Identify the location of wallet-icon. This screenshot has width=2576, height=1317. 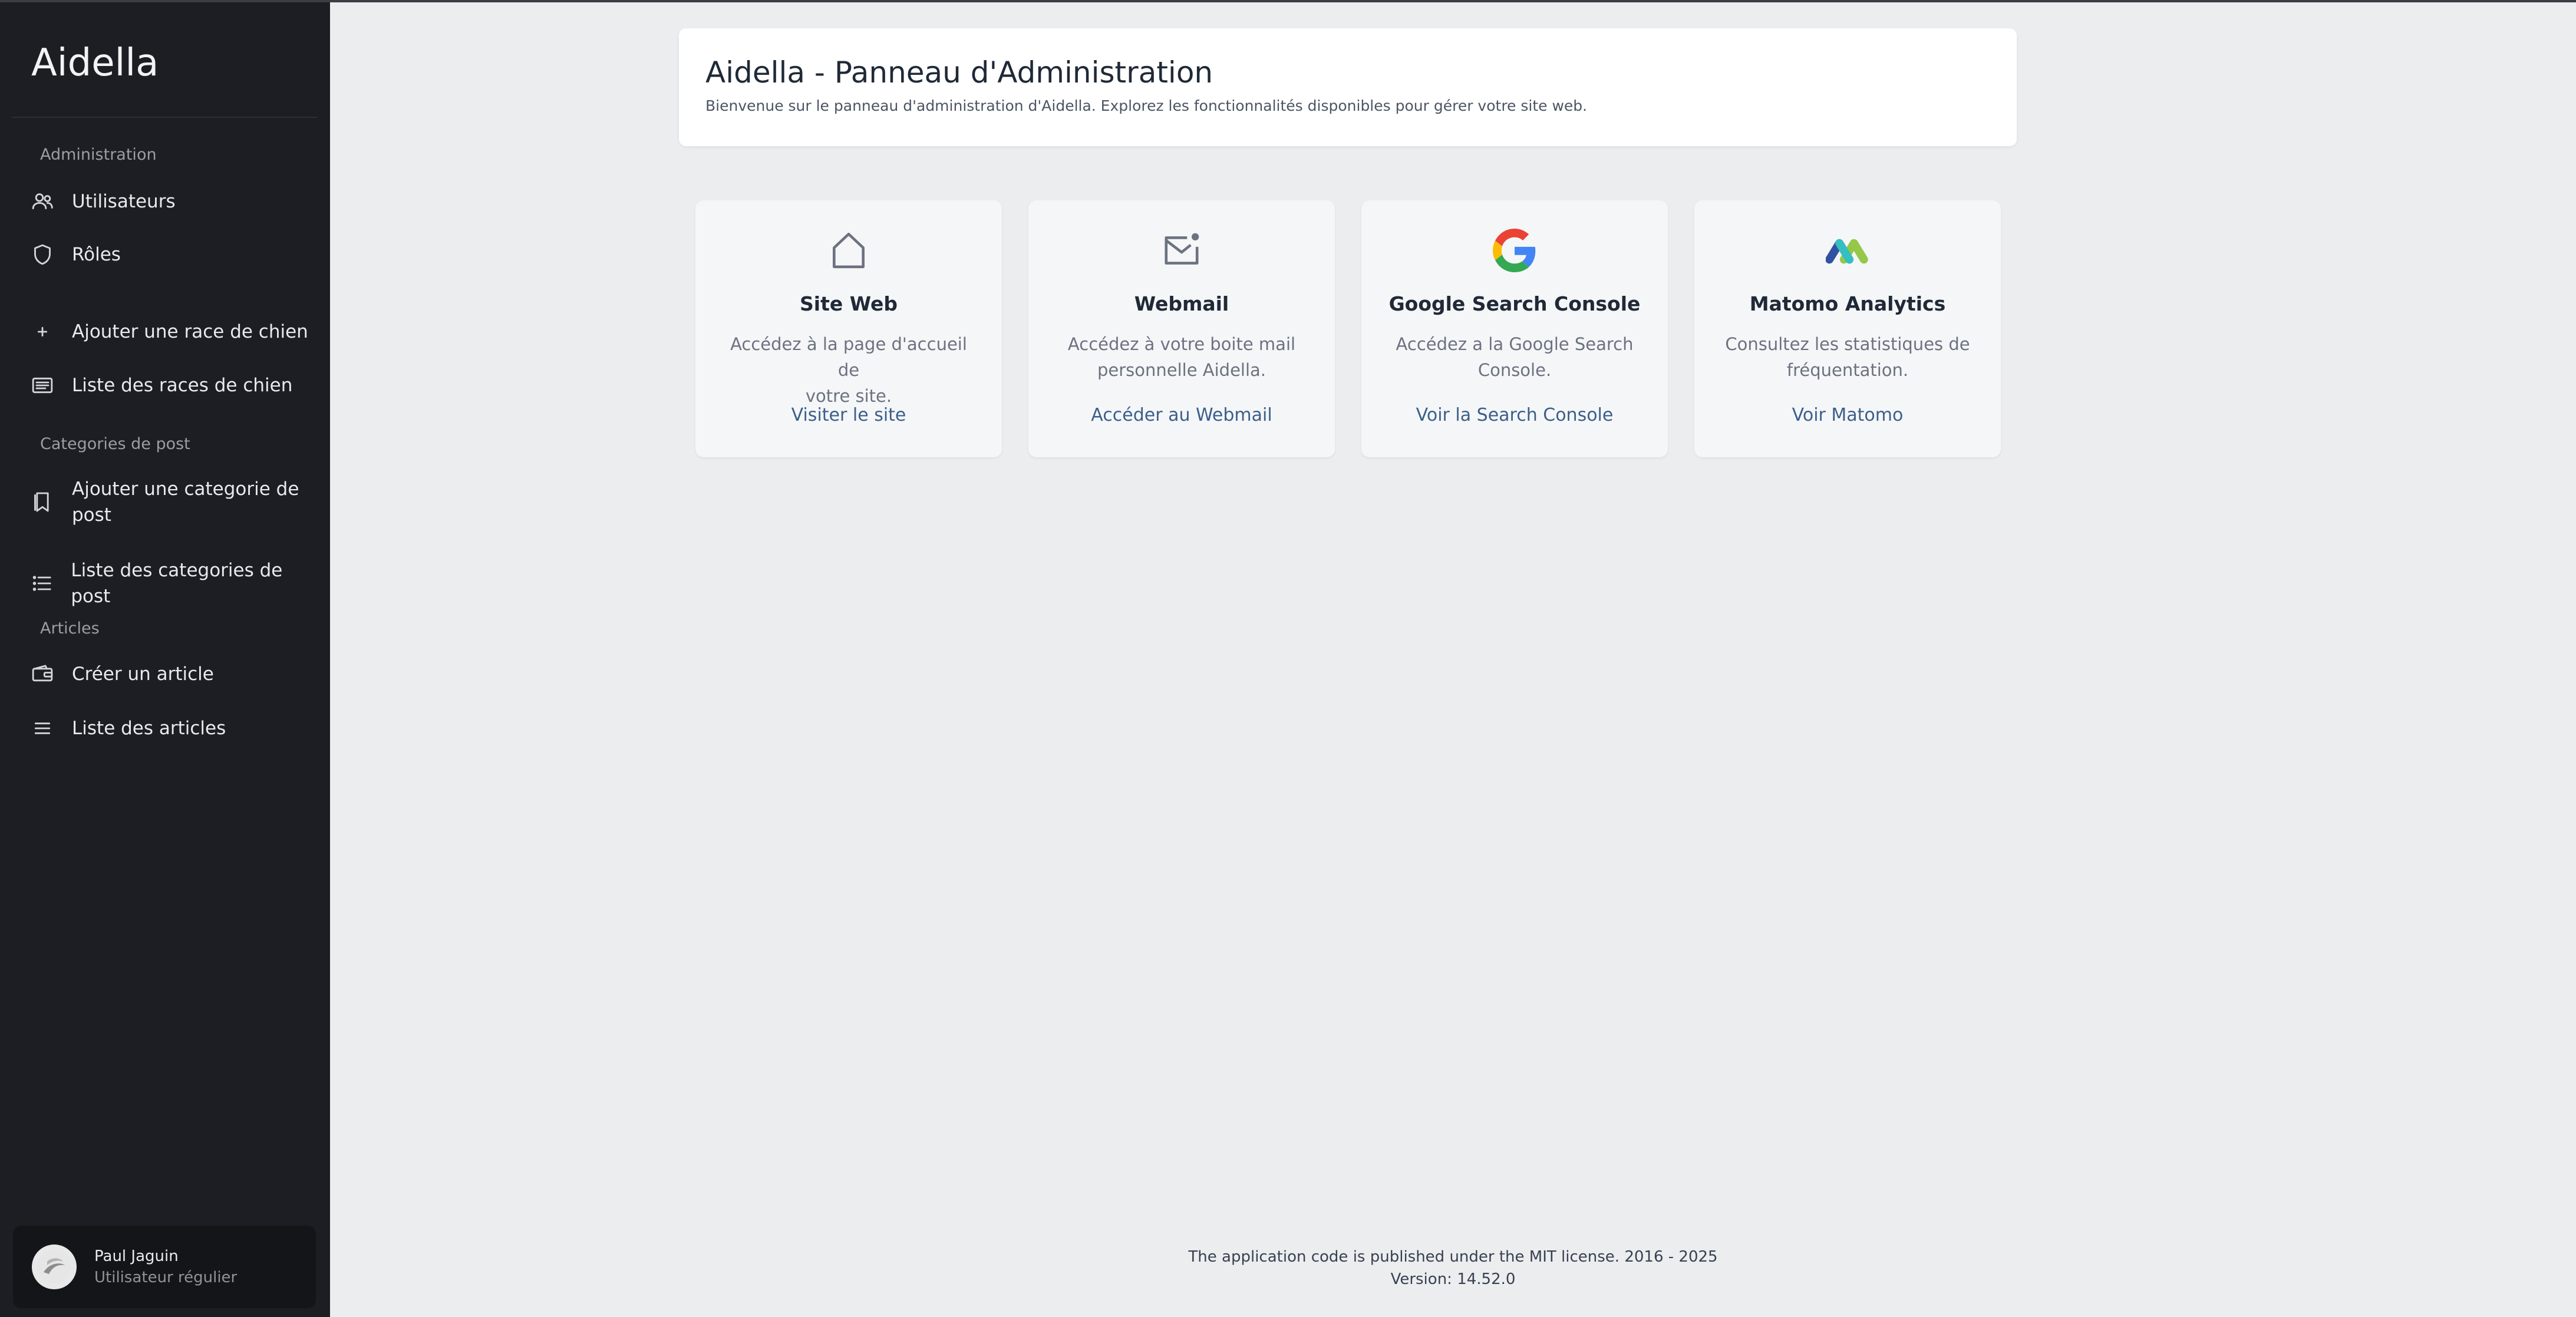
(42, 674).